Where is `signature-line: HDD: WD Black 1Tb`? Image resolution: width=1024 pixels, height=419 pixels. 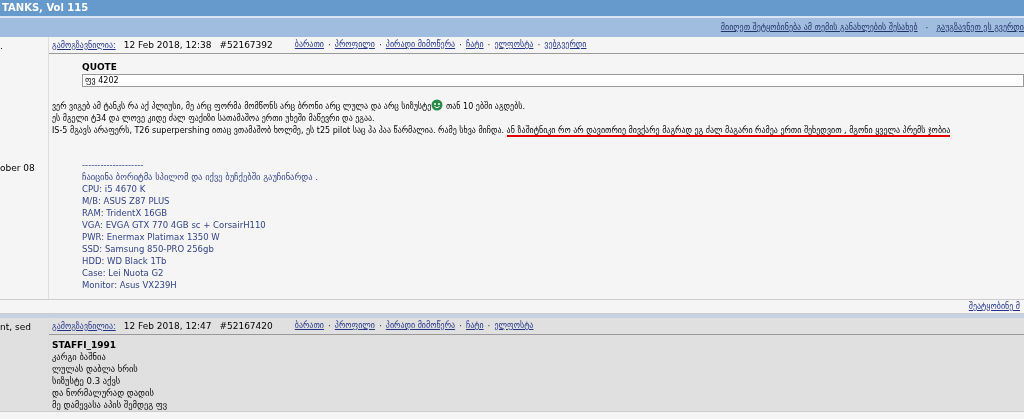 signature-line: HDD: WD Black 1Tb is located at coordinates (125, 261).